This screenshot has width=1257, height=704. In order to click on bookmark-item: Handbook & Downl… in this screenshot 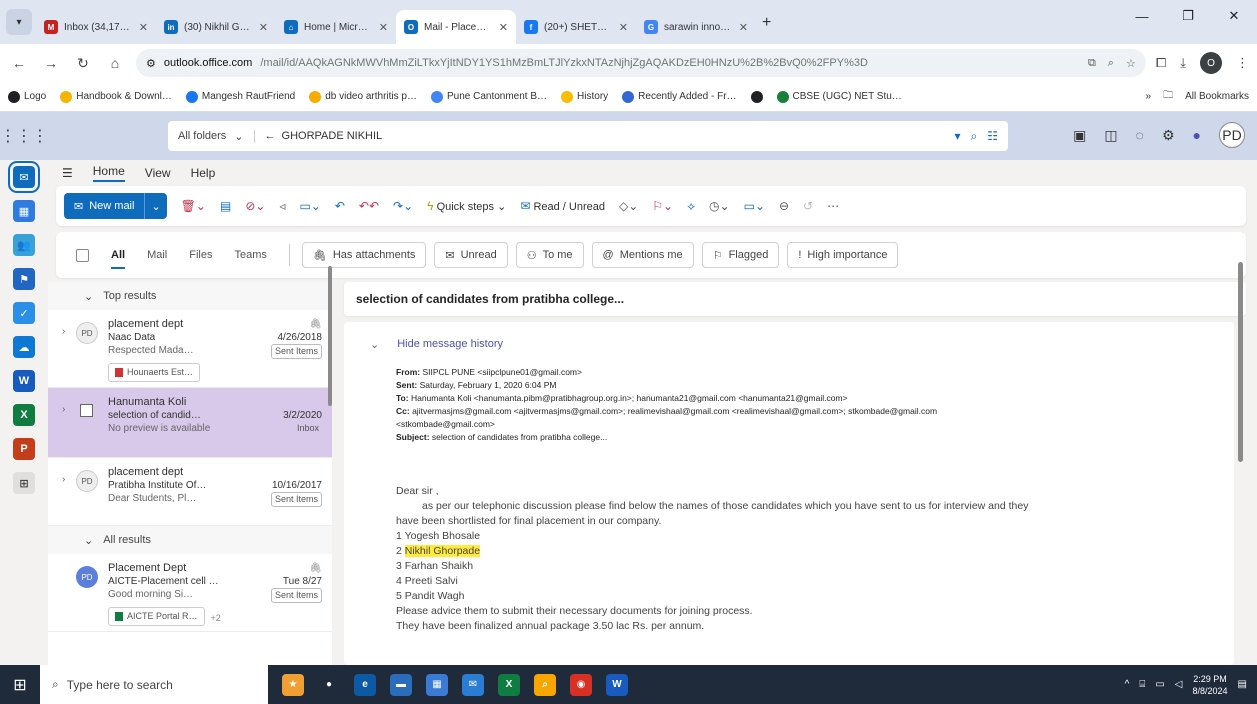, I will do `click(116, 96)`.